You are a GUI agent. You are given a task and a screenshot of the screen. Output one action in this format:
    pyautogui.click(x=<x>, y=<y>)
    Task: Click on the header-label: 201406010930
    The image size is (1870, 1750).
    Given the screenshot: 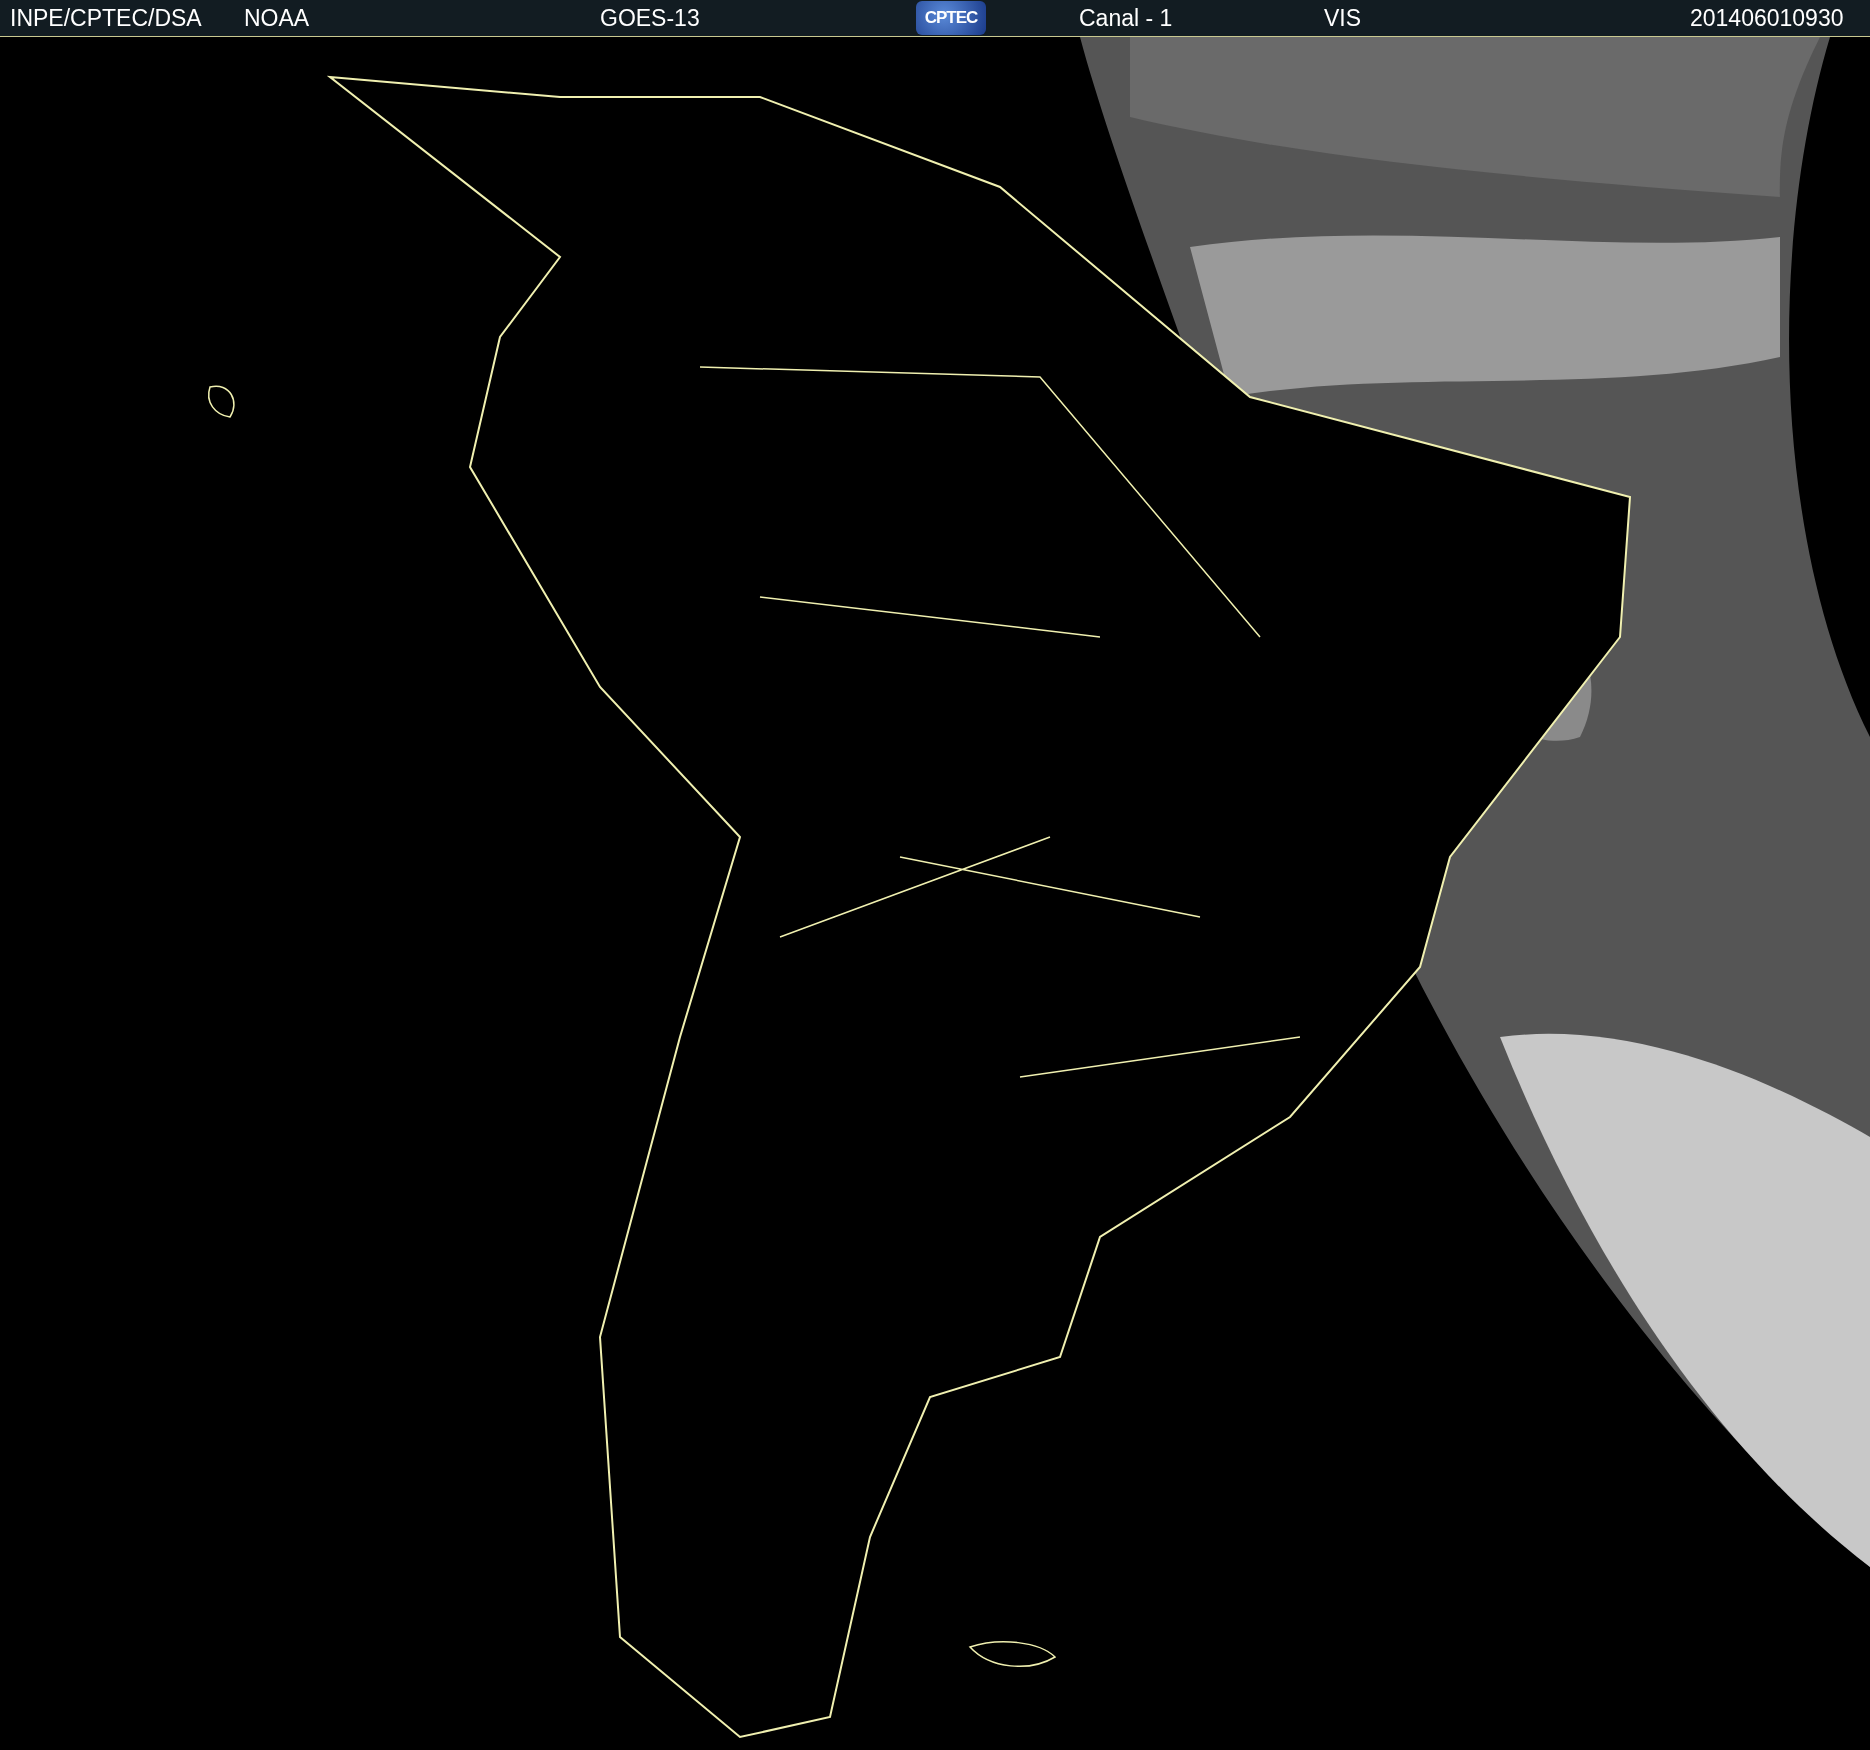 What is the action you would take?
    pyautogui.click(x=1767, y=17)
    